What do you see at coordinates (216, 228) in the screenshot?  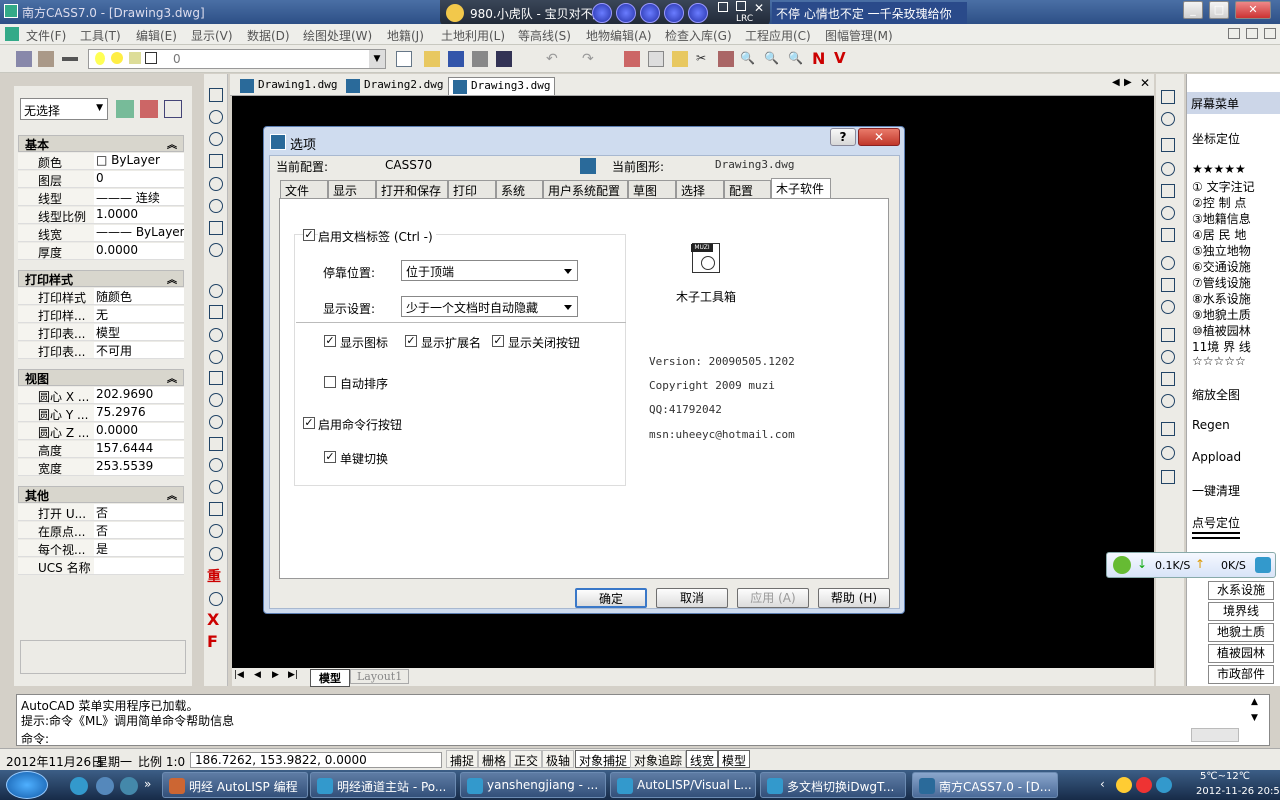 I see `region-tool-icon` at bounding box center [216, 228].